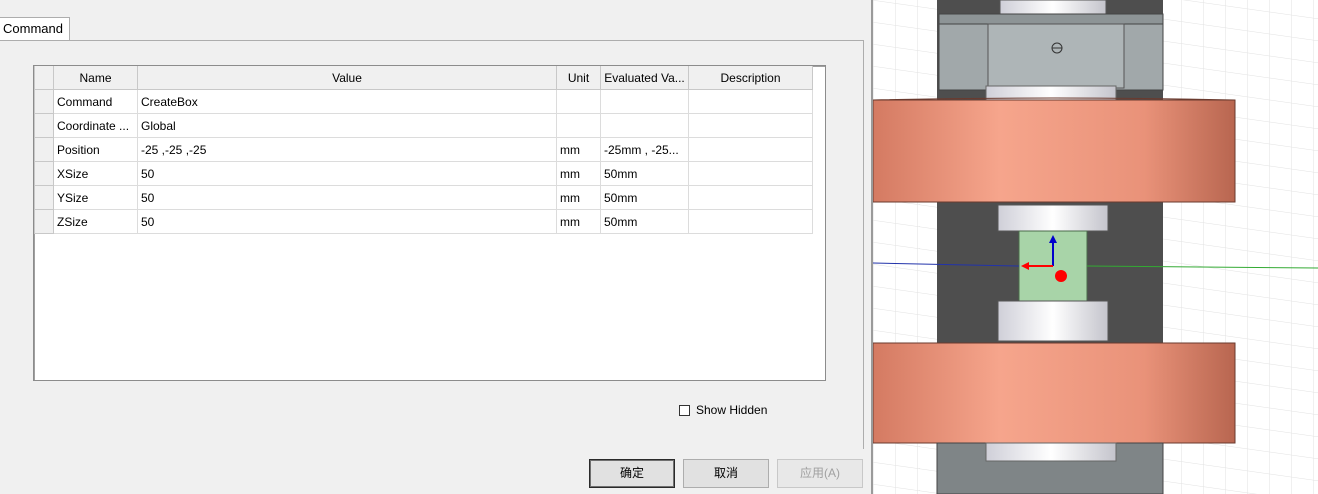 The height and width of the screenshot is (494, 1318). I want to click on show-hidden-label: Show Hidden, so click(732, 410).